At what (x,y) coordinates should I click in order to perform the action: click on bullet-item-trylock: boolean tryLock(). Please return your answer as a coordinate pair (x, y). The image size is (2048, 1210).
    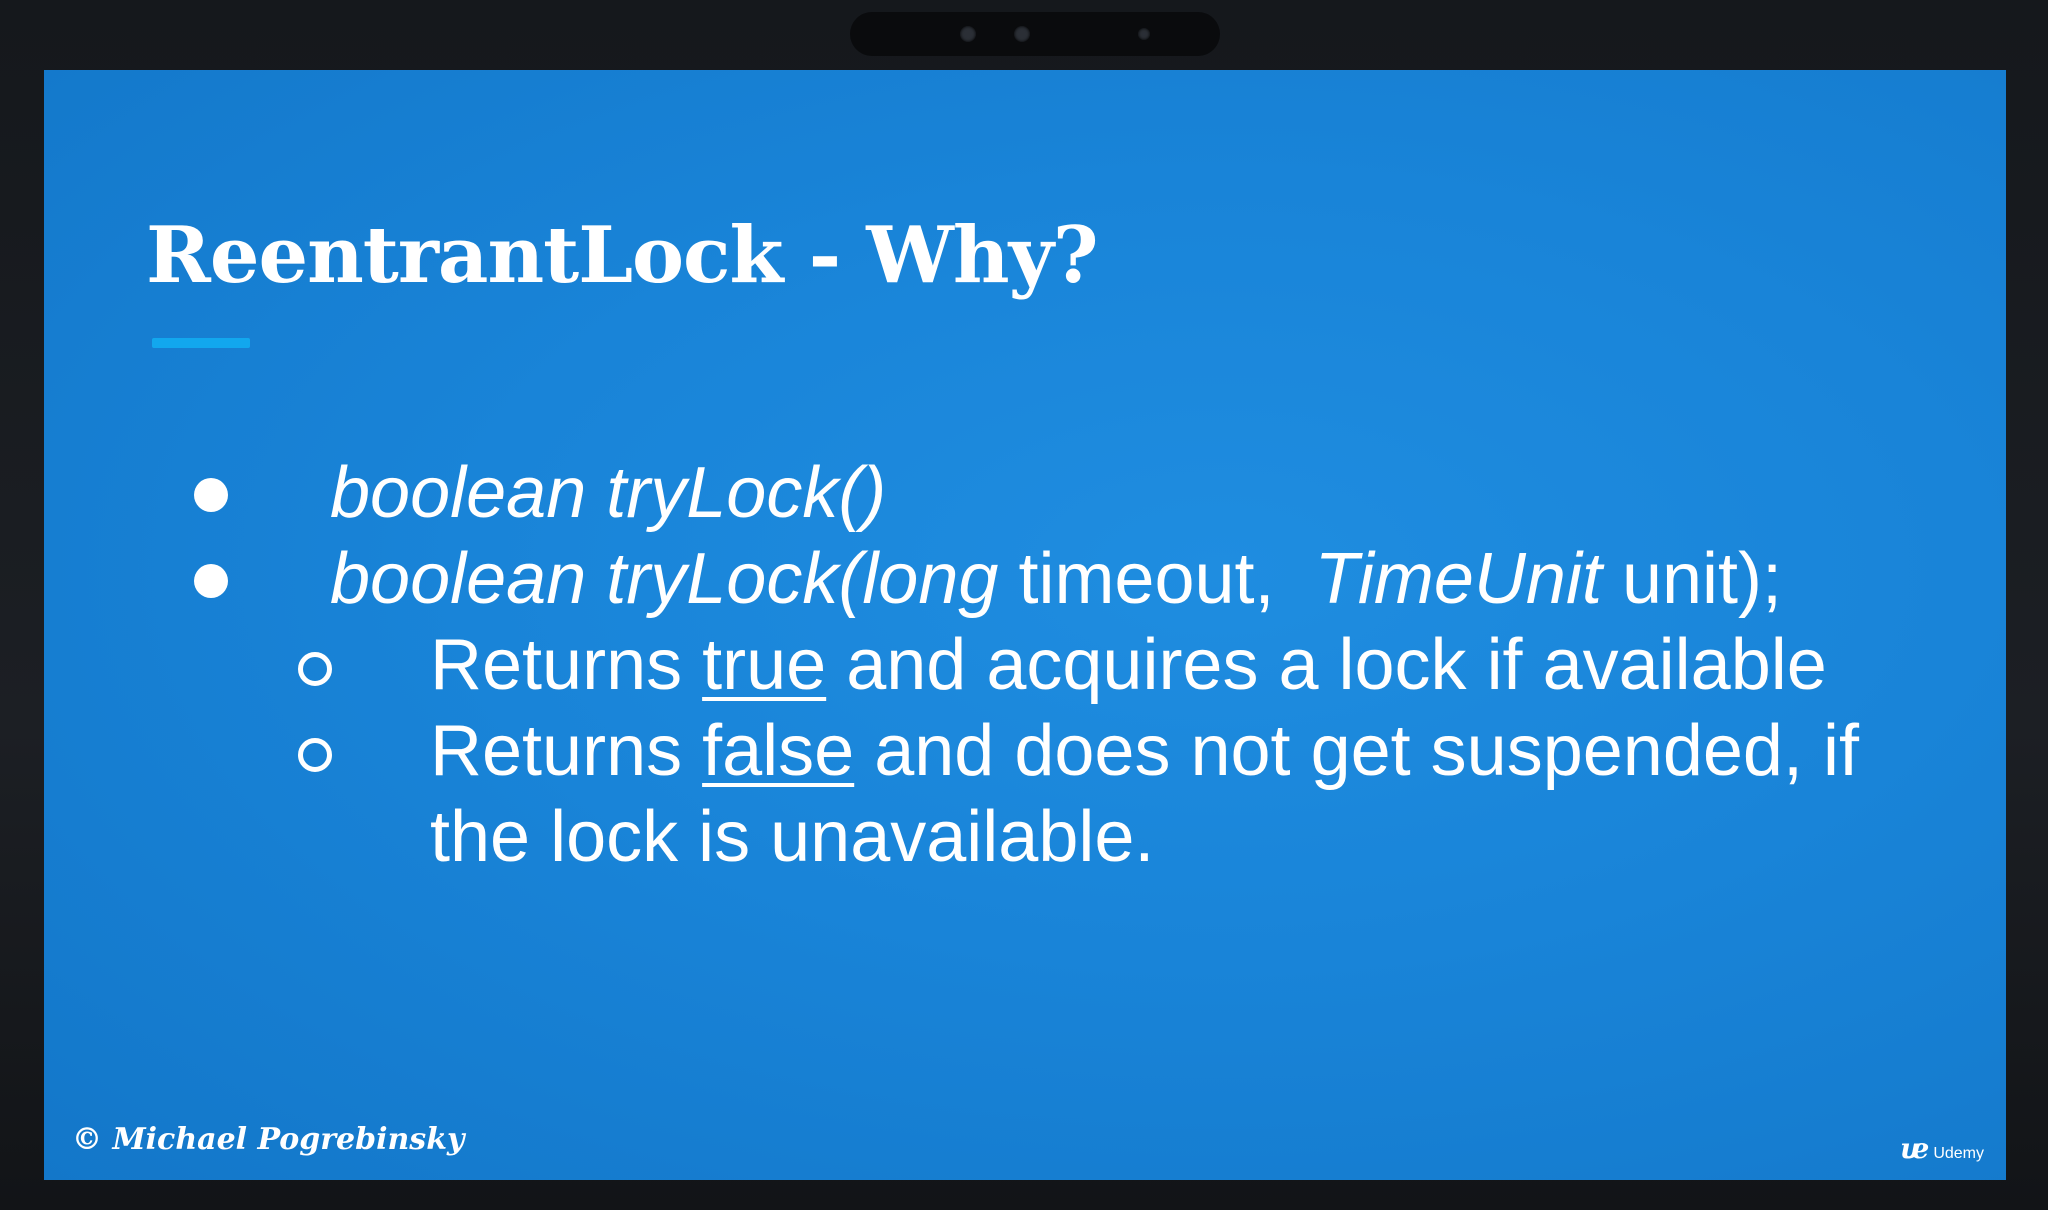
    Looking at the image, I should click on (1026, 493).